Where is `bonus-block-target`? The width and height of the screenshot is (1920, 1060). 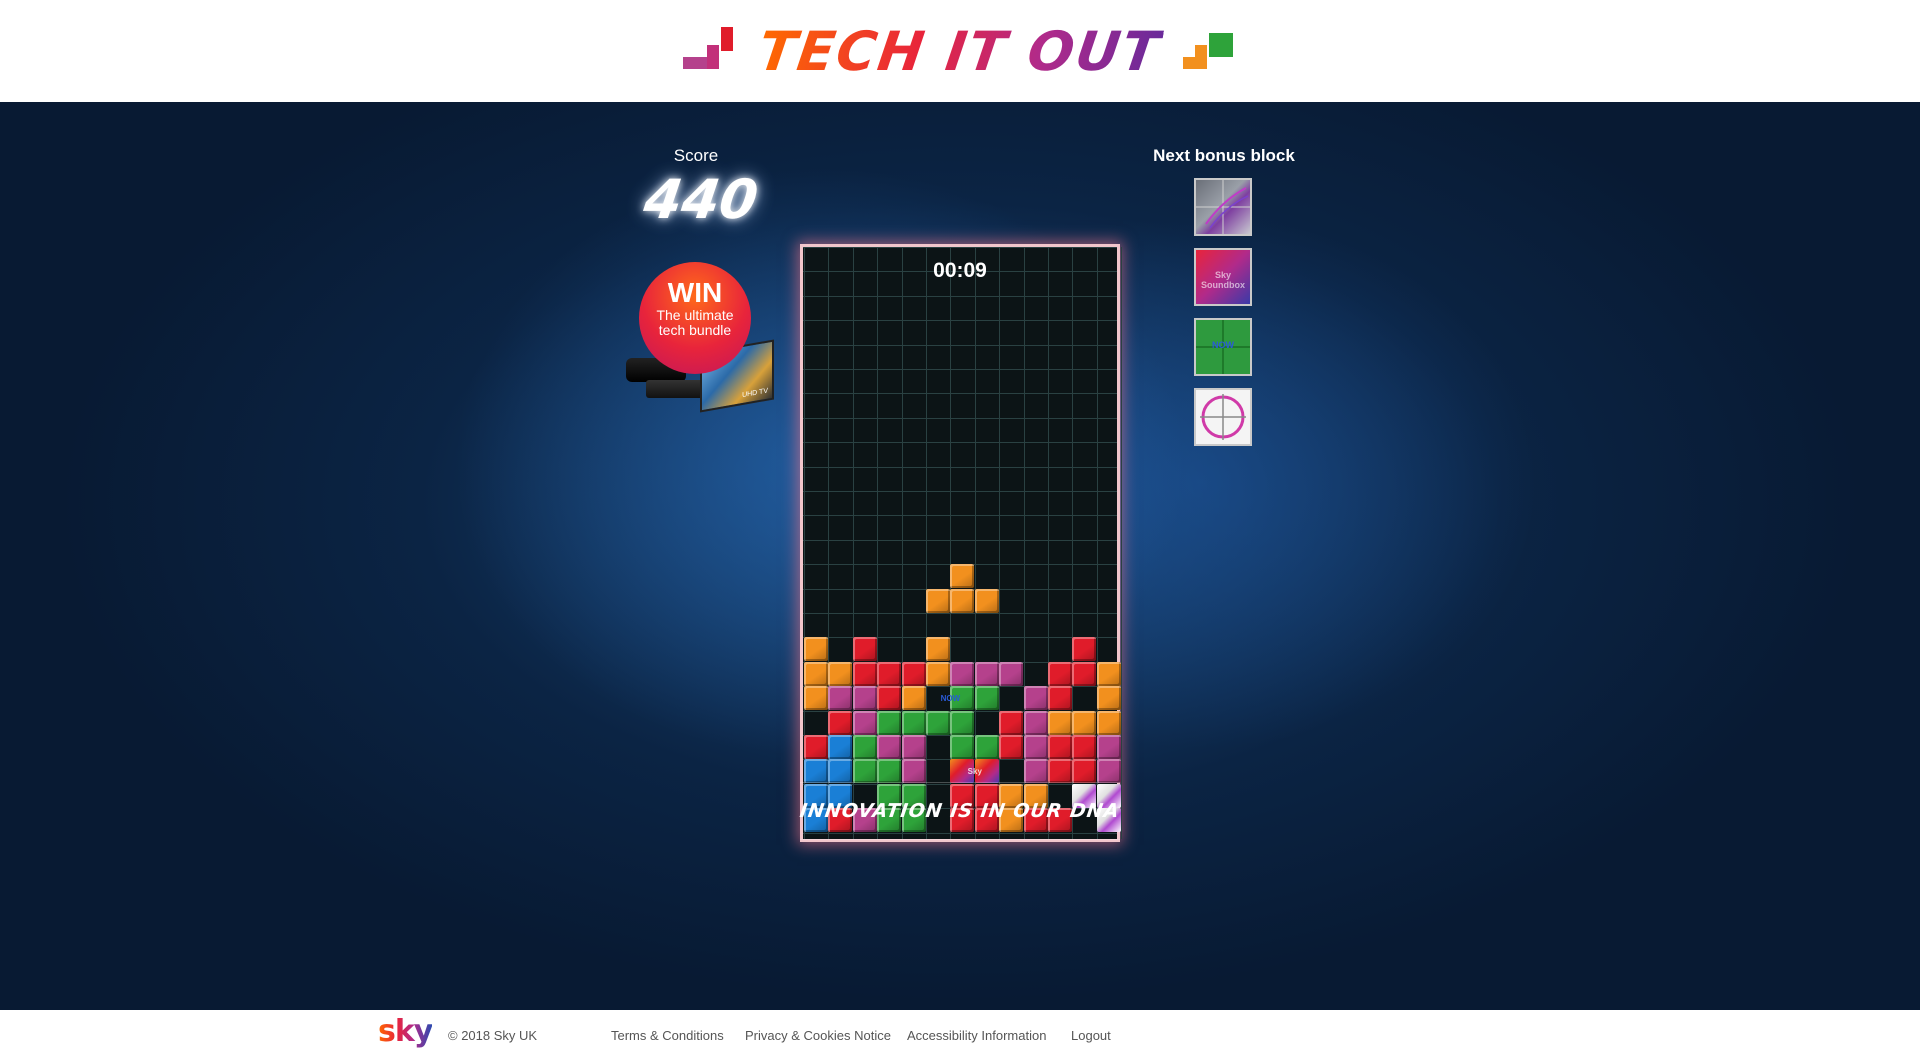
bonus-block-target is located at coordinates (1223, 417).